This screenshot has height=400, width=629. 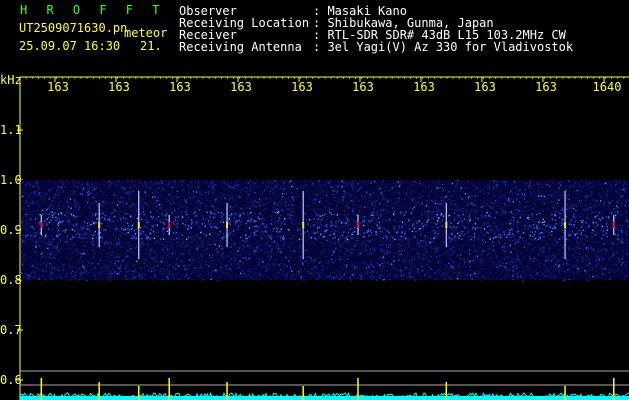 What do you see at coordinates (324, 398) in the screenshot?
I see `spectrum-floor` at bounding box center [324, 398].